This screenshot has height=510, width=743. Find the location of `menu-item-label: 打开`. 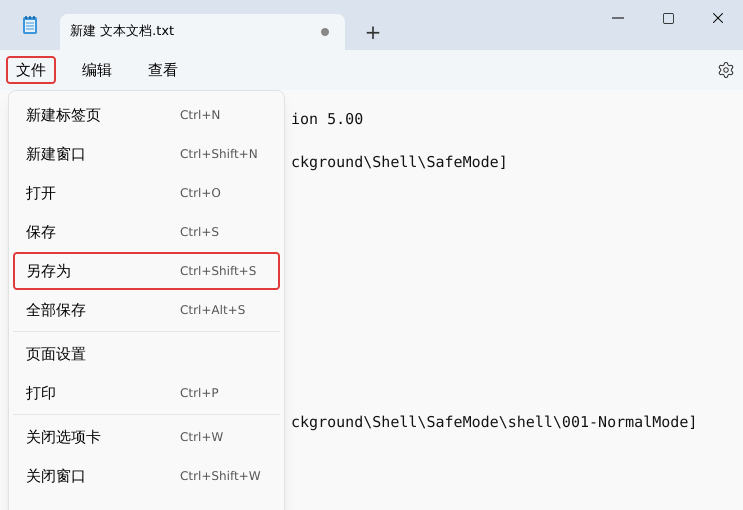

menu-item-label: 打开 is located at coordinates (41, 193).